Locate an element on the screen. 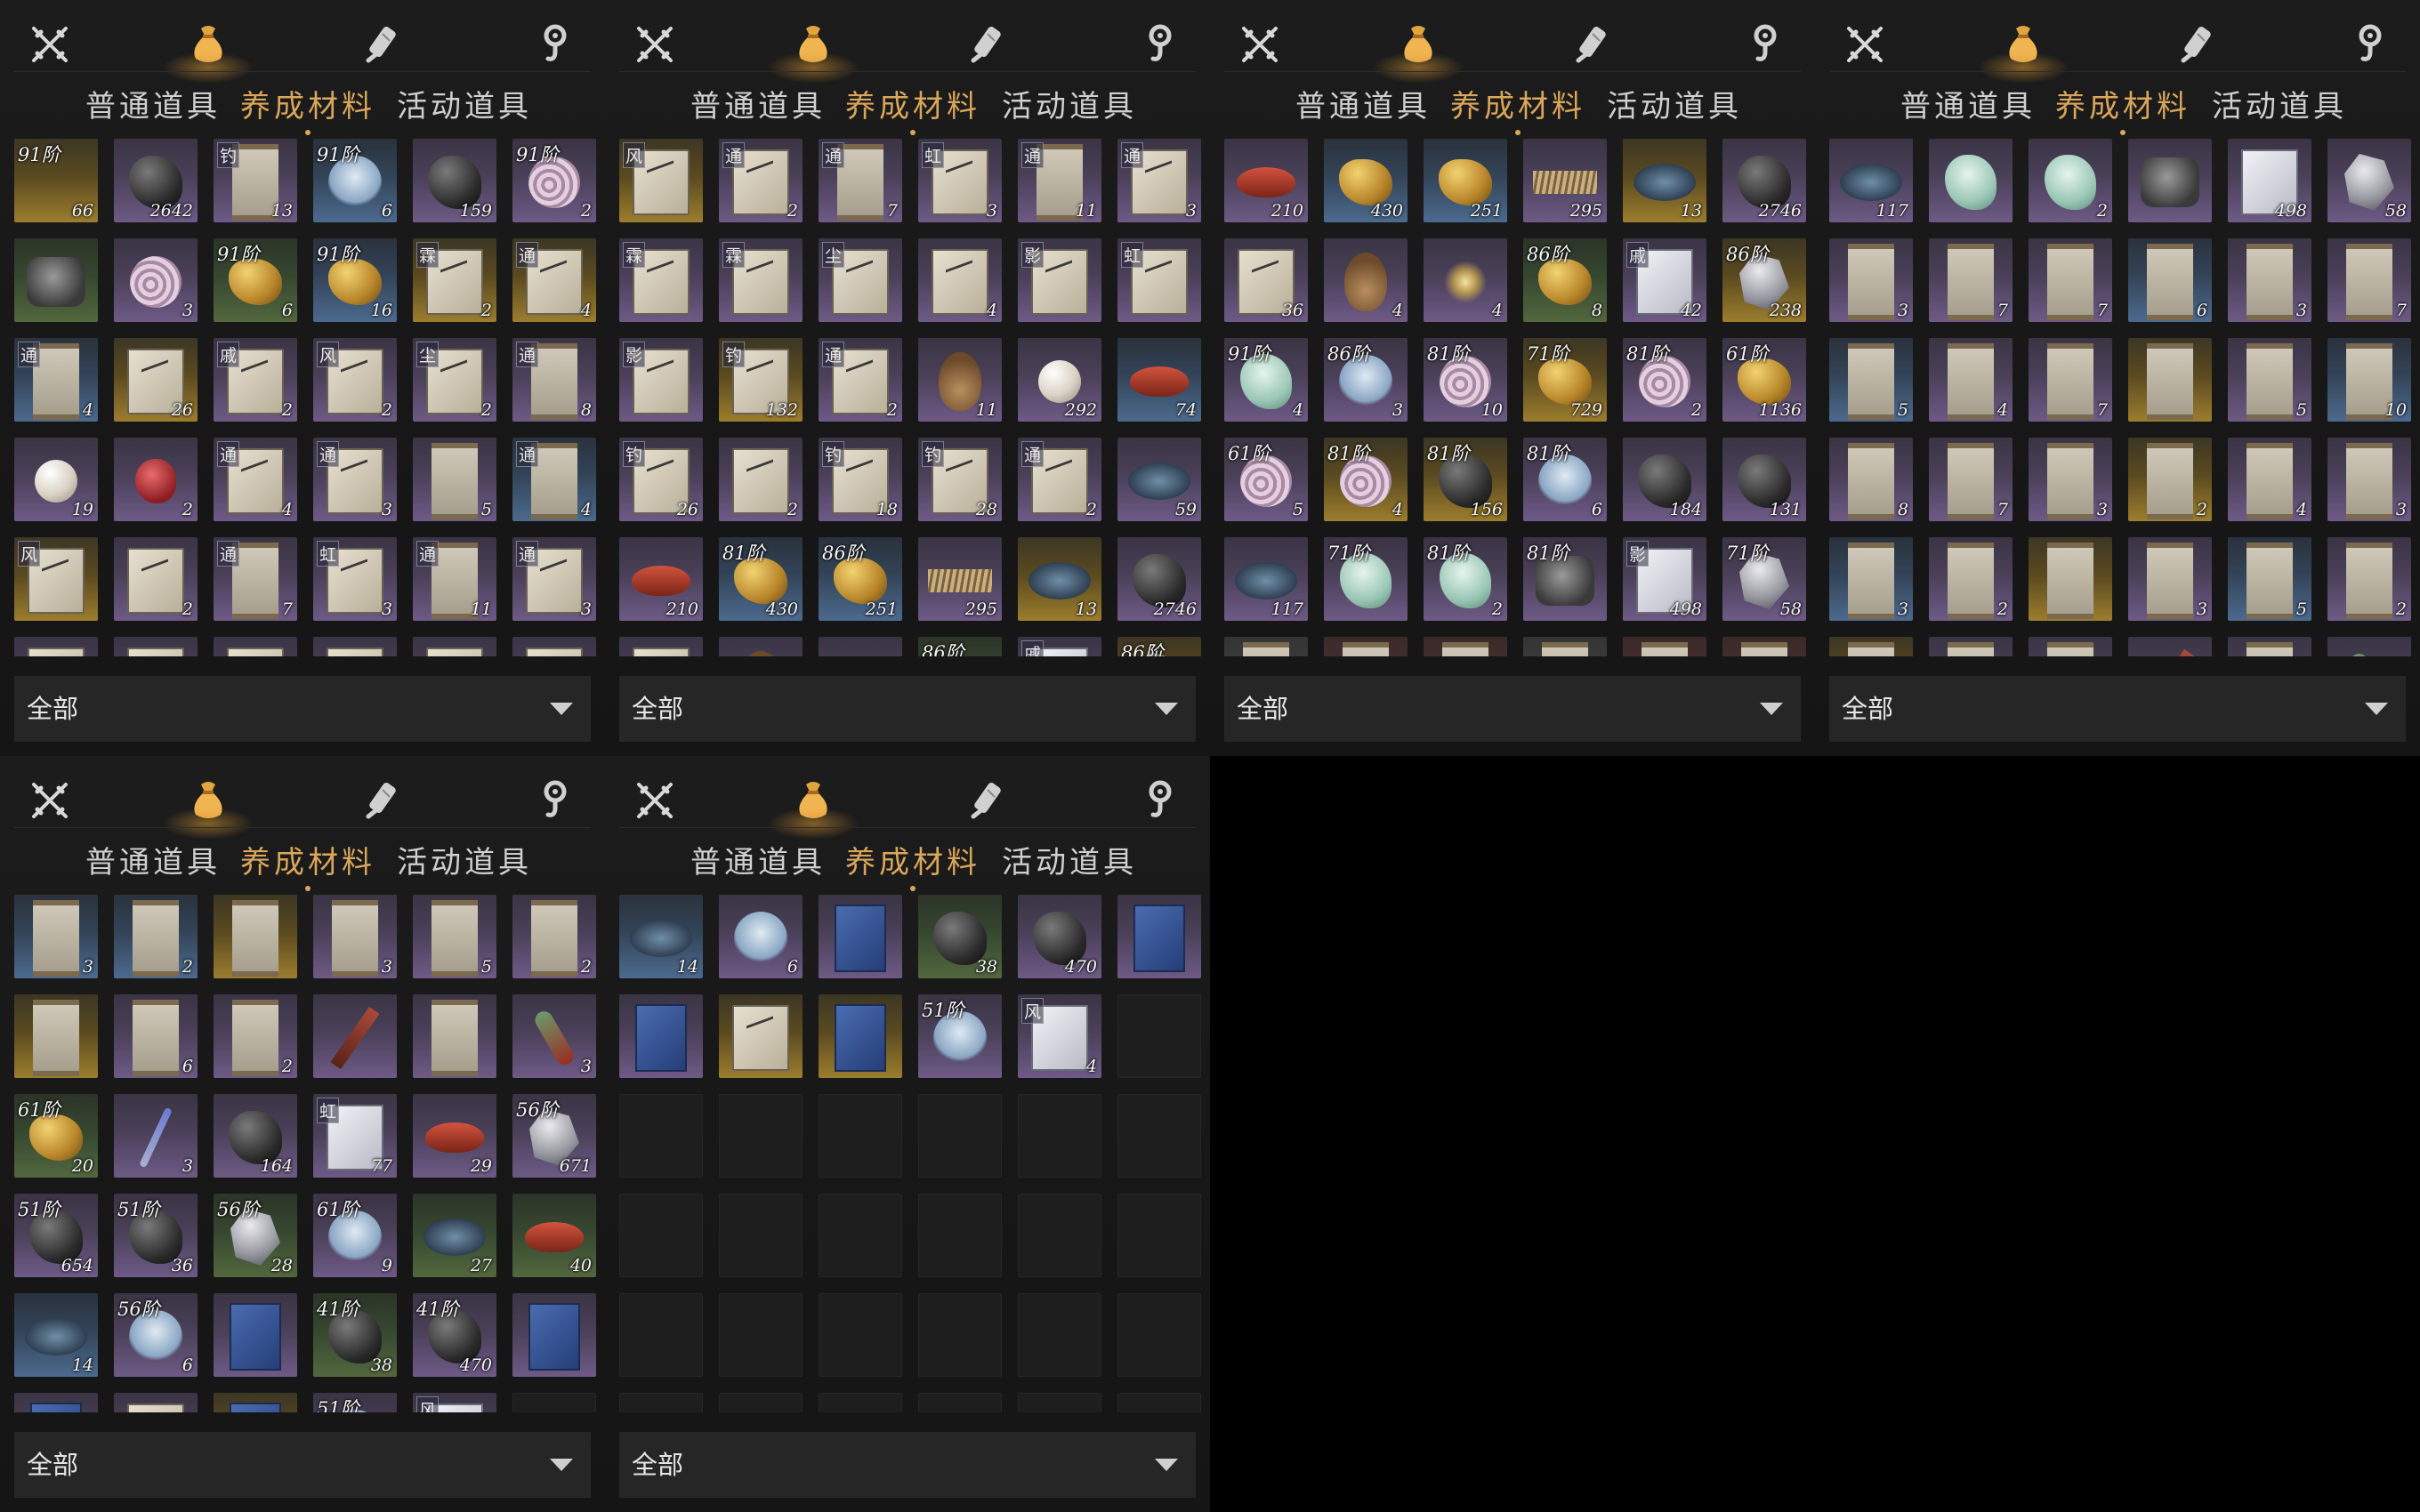 The width and height of the screenshot is (2420, 1512). item-slot: 7 is located at coordinates (2369, 280).